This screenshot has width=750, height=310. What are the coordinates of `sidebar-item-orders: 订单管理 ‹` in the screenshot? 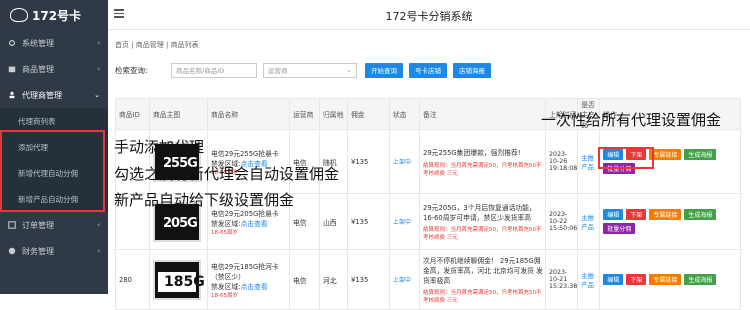 It's located at (54, 225).